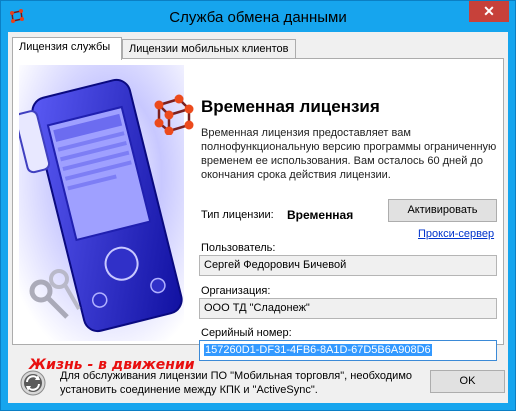 The height and width of the screenshot is (411, 516). What do you see at coordinates (320, 215) in the screenshot?
I see `license-type-value: Временная` at bounding box center [320, 215].